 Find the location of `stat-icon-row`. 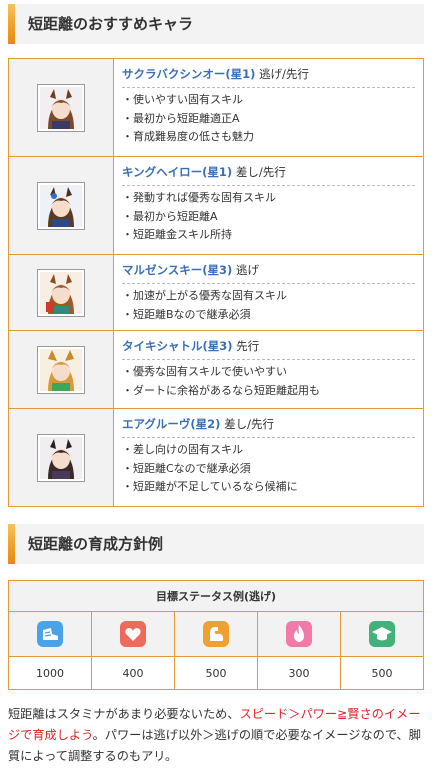

stat-icon-row is located at coordinates (216, 634).